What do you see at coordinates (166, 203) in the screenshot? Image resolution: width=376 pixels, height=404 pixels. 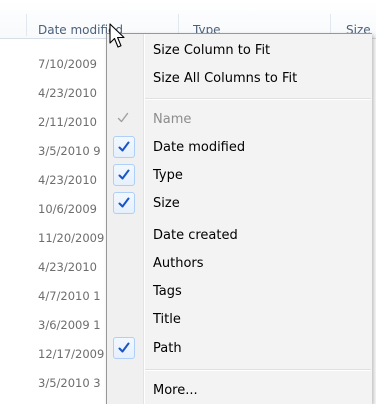 I see `menu-item-label: Size` at bounding box center [166, 203].